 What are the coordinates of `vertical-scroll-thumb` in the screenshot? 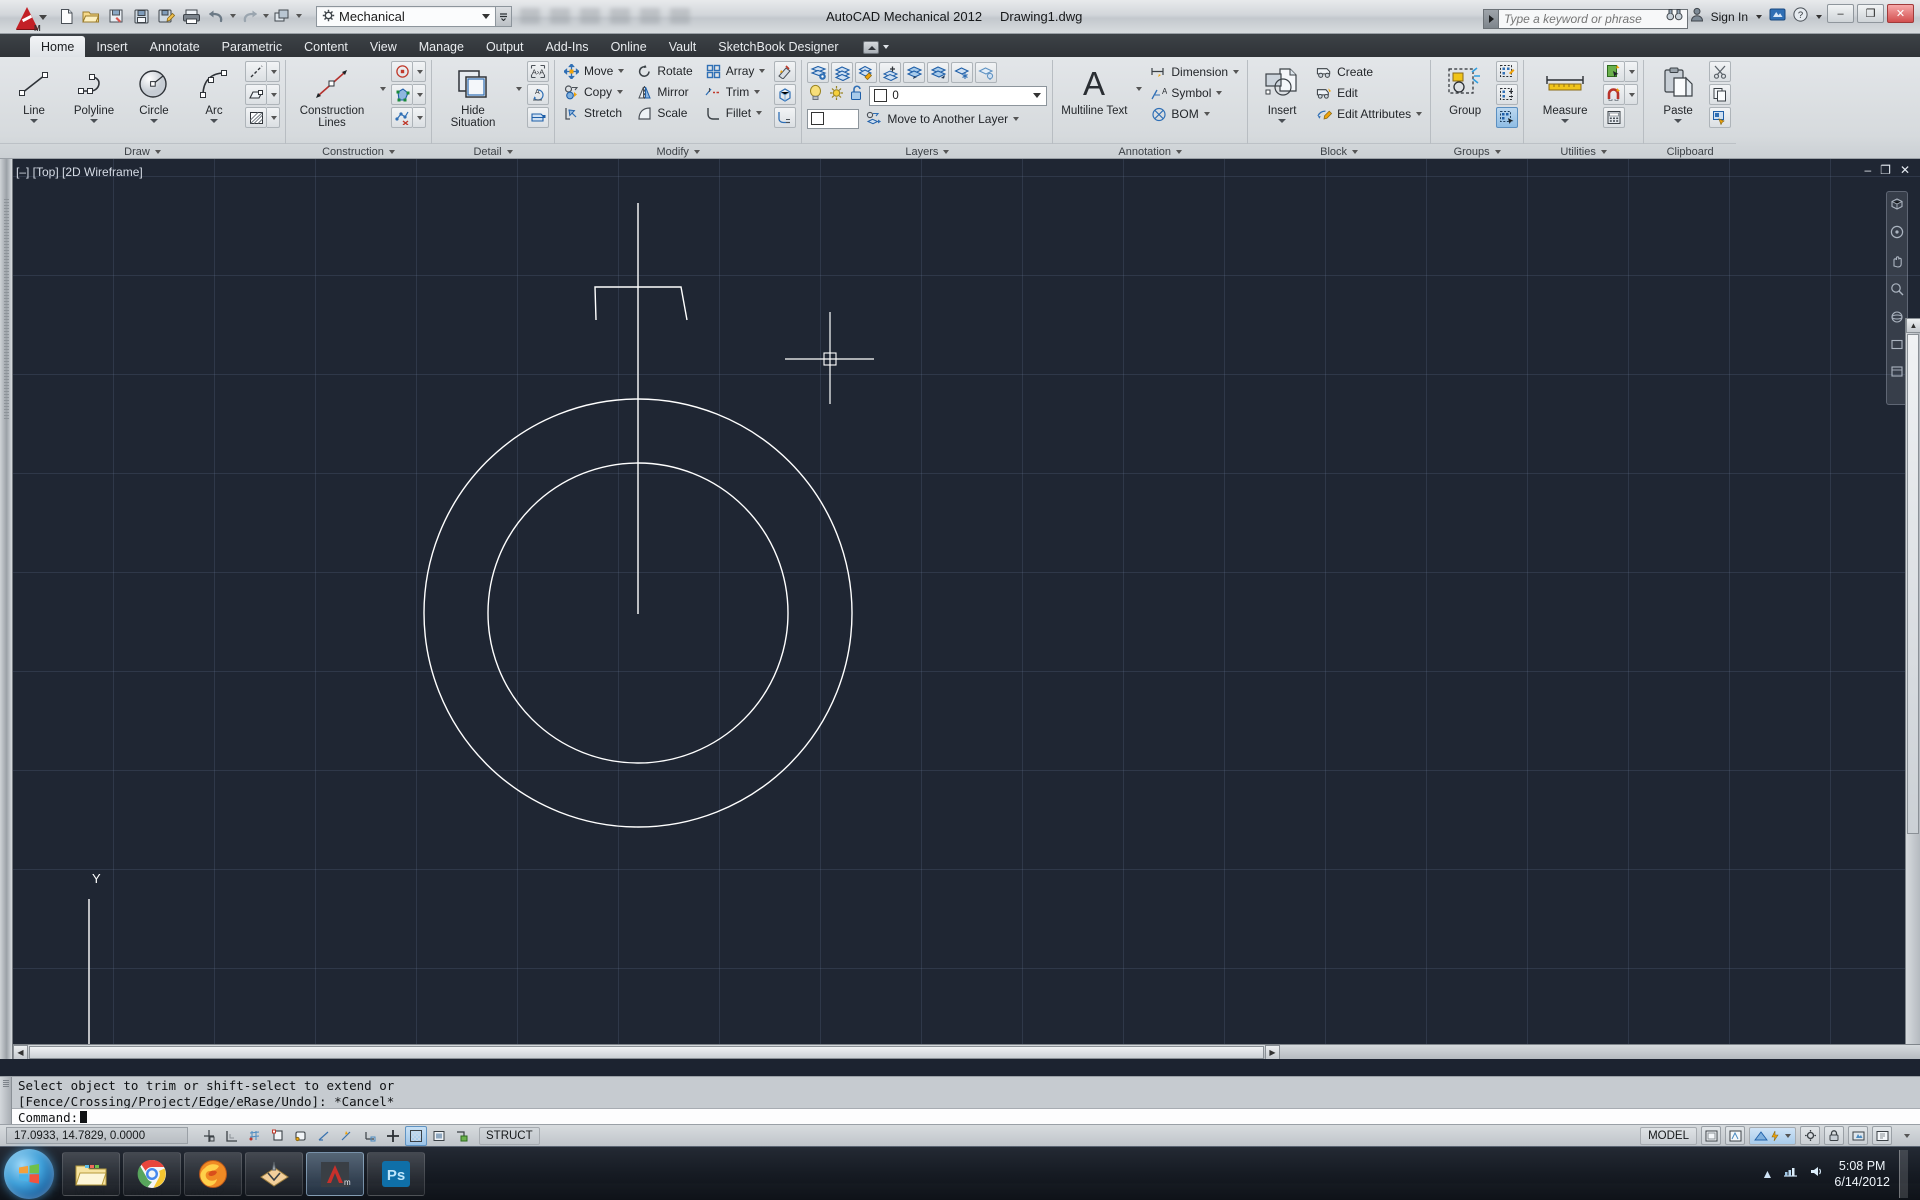 It's located at (1913, 584).